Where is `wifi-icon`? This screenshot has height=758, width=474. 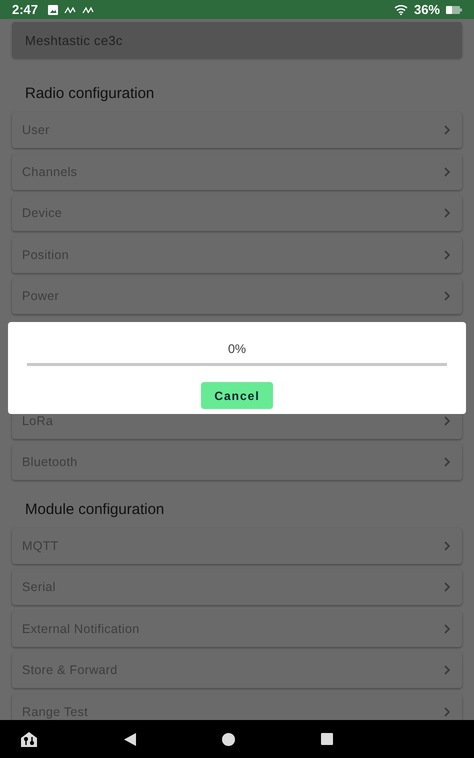
wifi-icon is located at coordinates (401, 9).